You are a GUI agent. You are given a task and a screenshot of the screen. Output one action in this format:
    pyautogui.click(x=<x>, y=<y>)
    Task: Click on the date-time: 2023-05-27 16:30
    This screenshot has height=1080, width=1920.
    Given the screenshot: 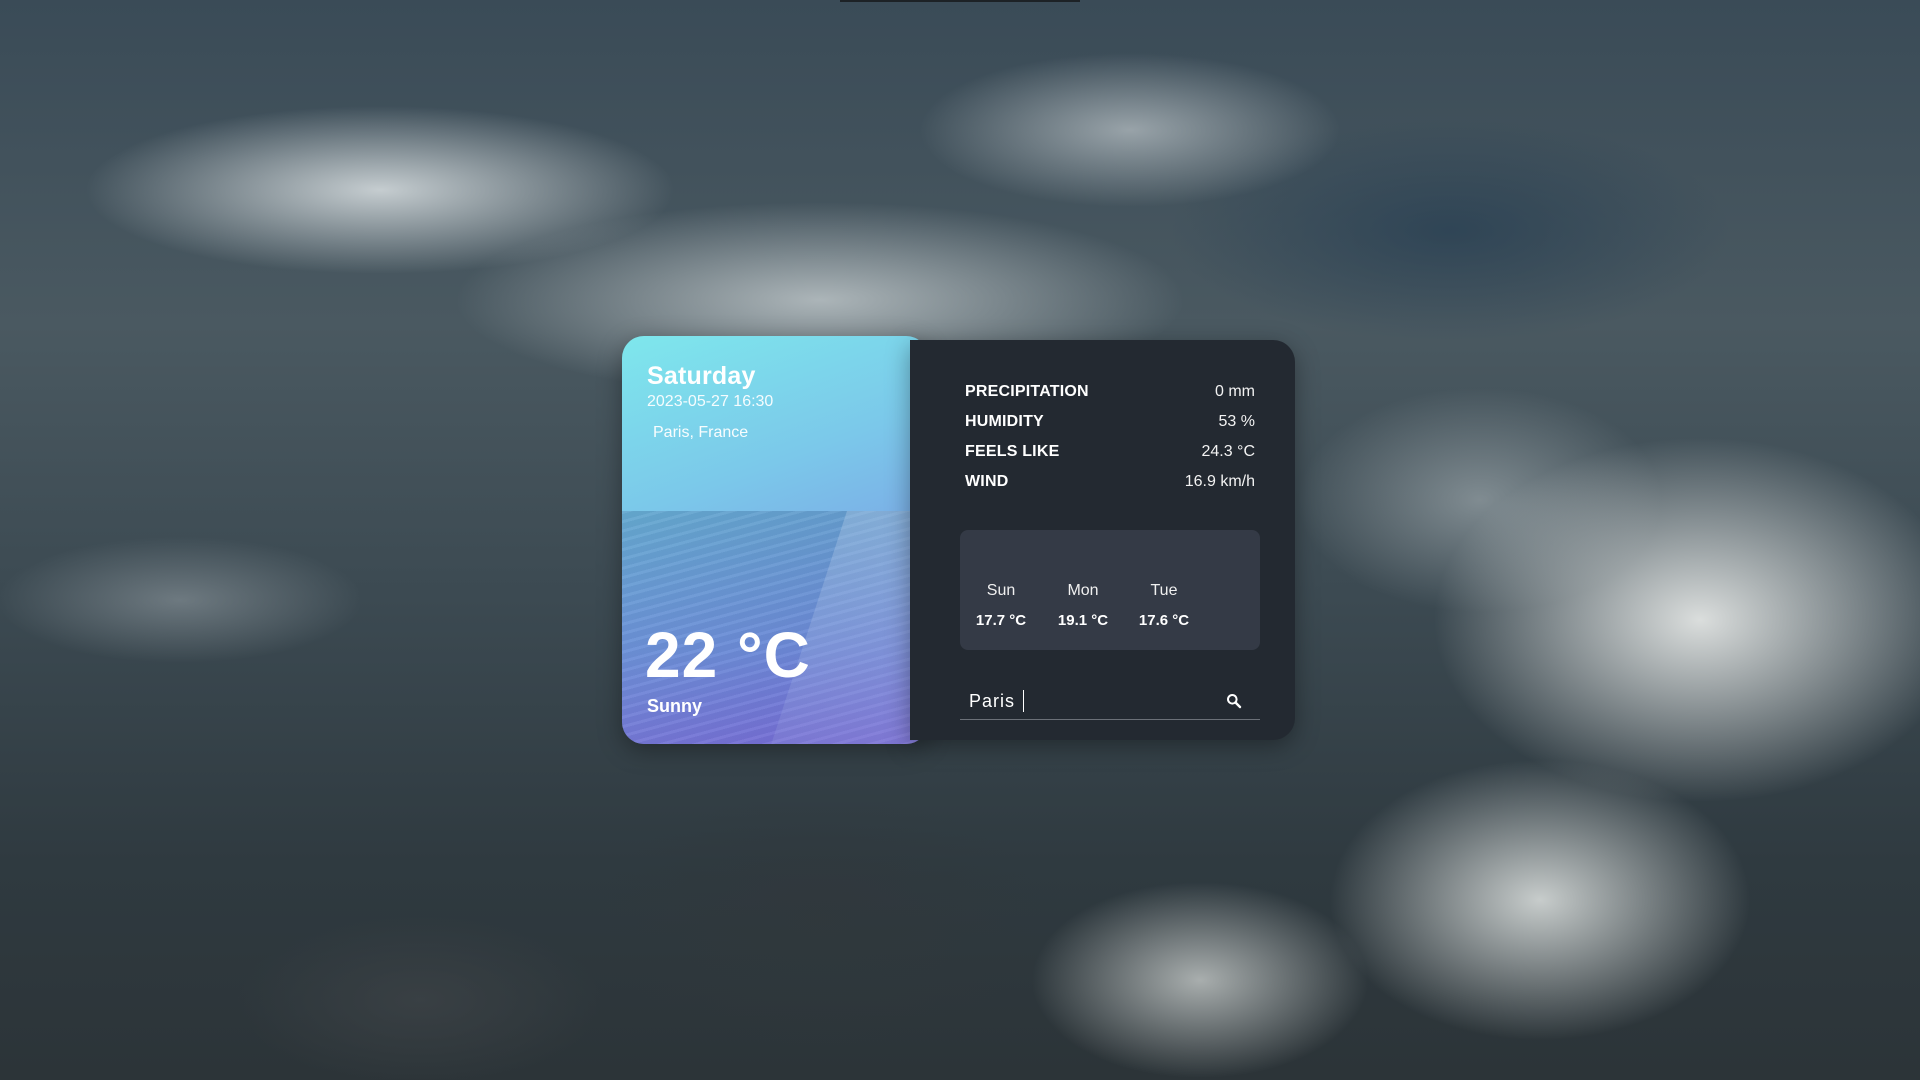 What is the action you would take?
    pyautogui.click(x=710, y=401)
    